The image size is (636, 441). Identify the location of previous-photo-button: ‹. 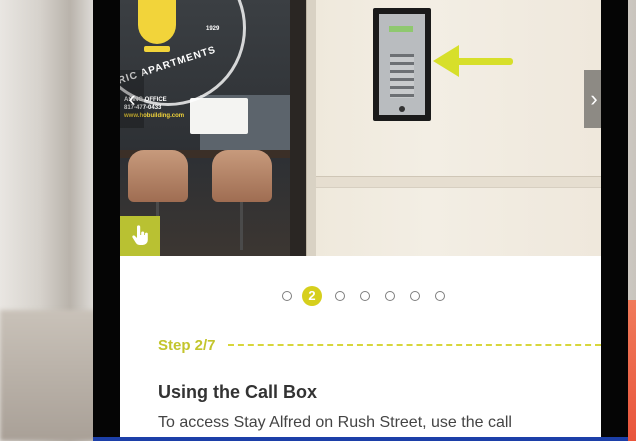
(132, 99).